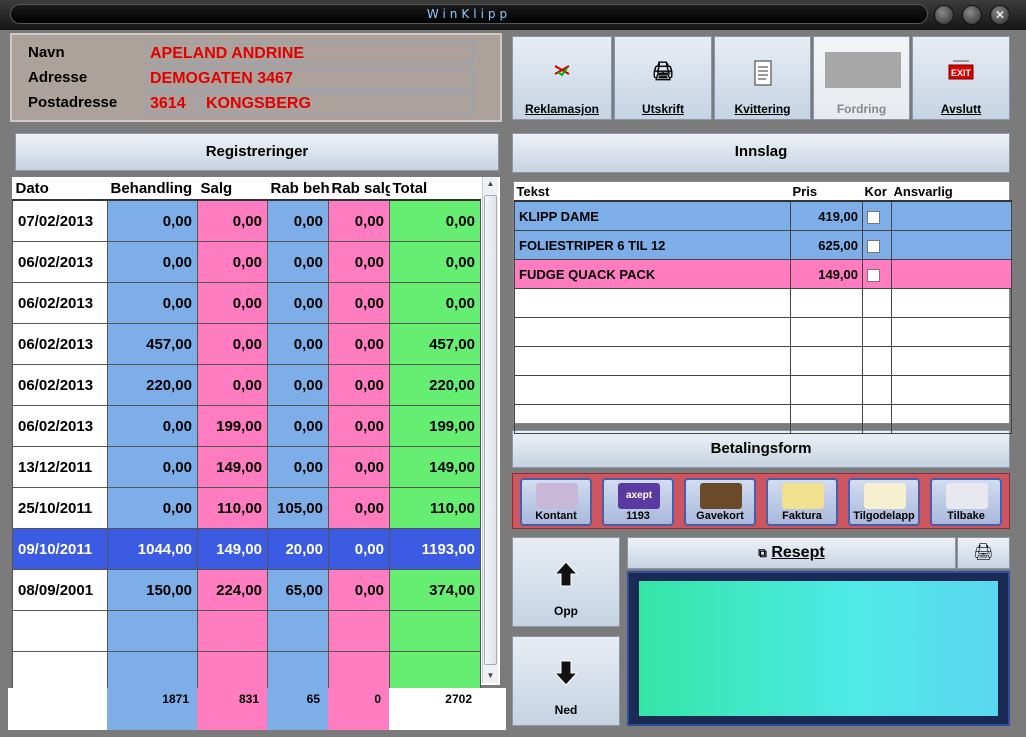 The height and width of the screenshot is (737, 1026). What do you see at coordinates (566, 681) in the screenshot?
I see `down-button: Ned` at bounding box center [566, 681].